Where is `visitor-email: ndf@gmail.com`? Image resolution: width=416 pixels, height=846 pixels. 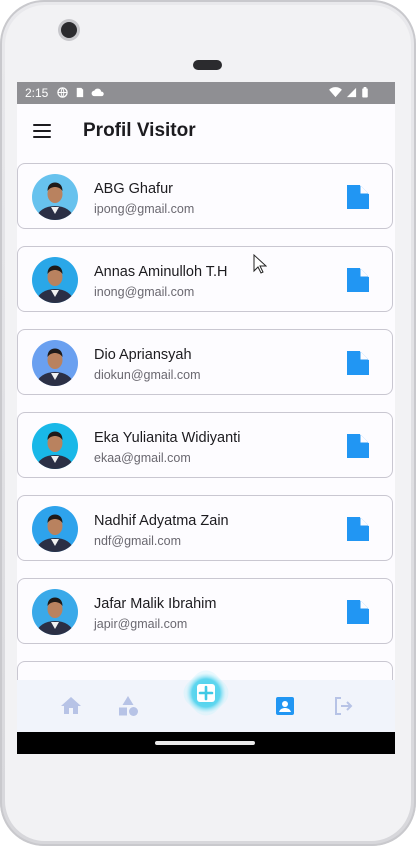
visitor-email: ndf@gmail.com is located at coordinates (138, 541).